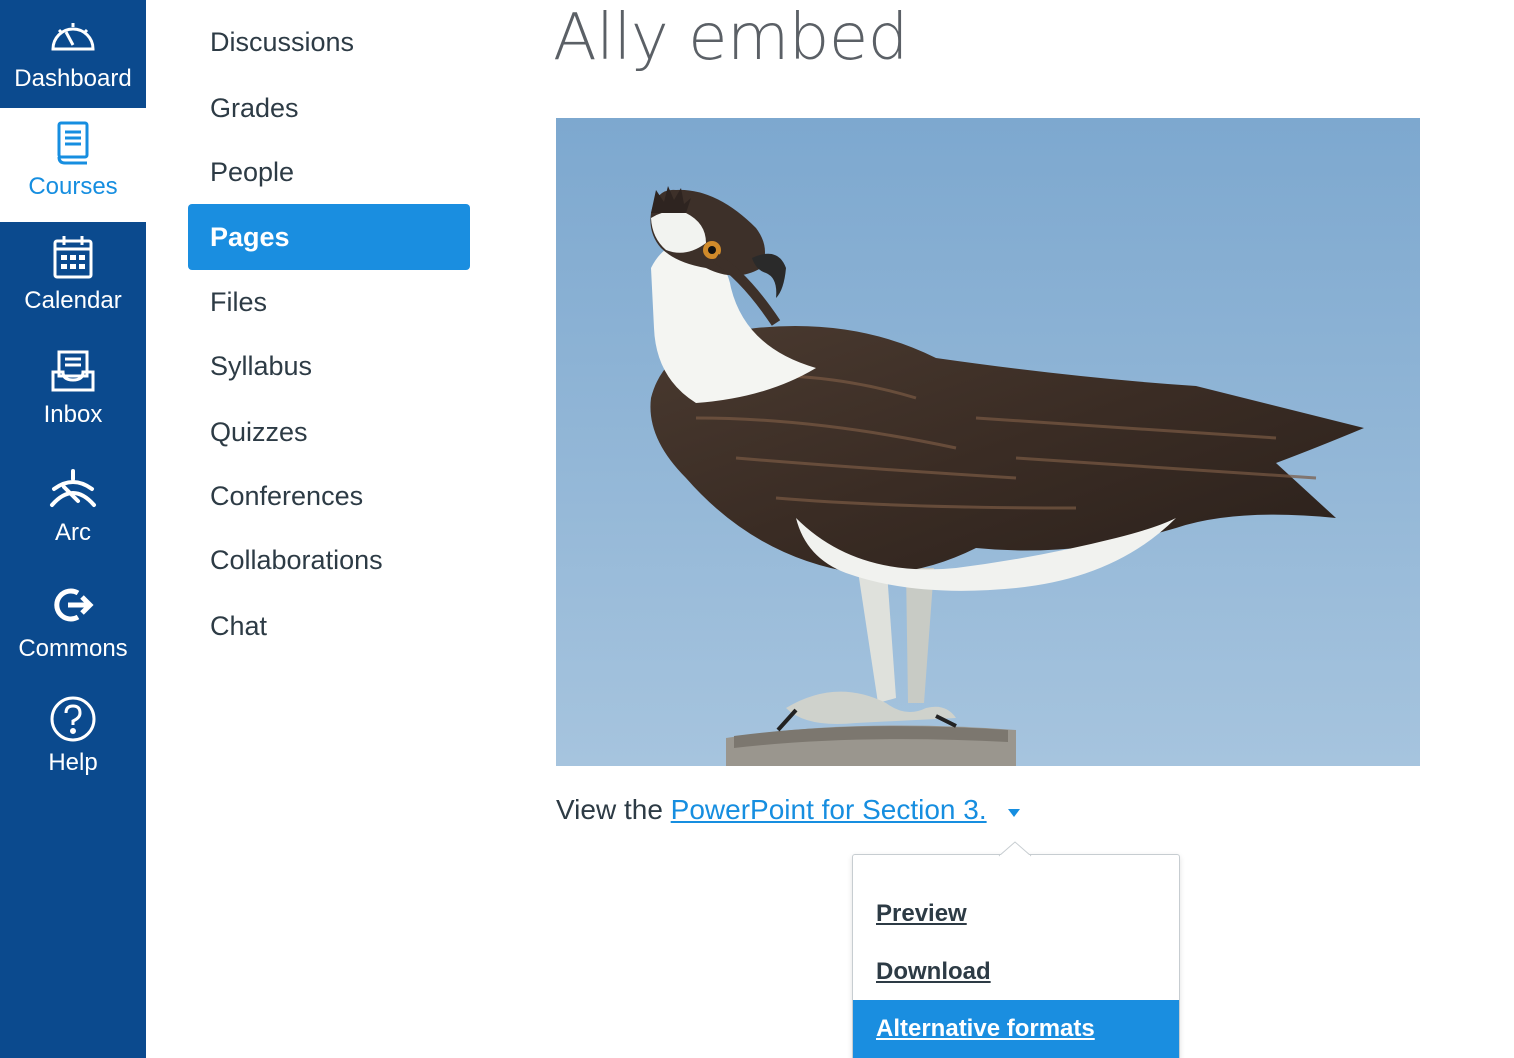 The image size is (1514, 1058). What do you see at coordinates (73, 719) in the screenshot?
I see `help-icon` at bounding box center [73, 719].